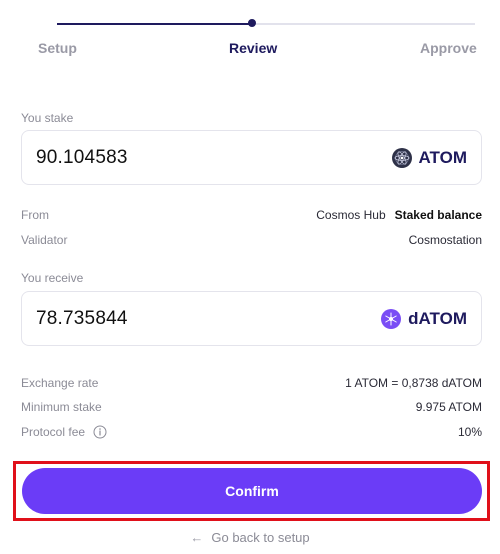 This screenshot has height=554, width=500. Describe the element at coordinates (351, 215) in the screenshot. I see `from-value: Cosmos Hub` at that location.